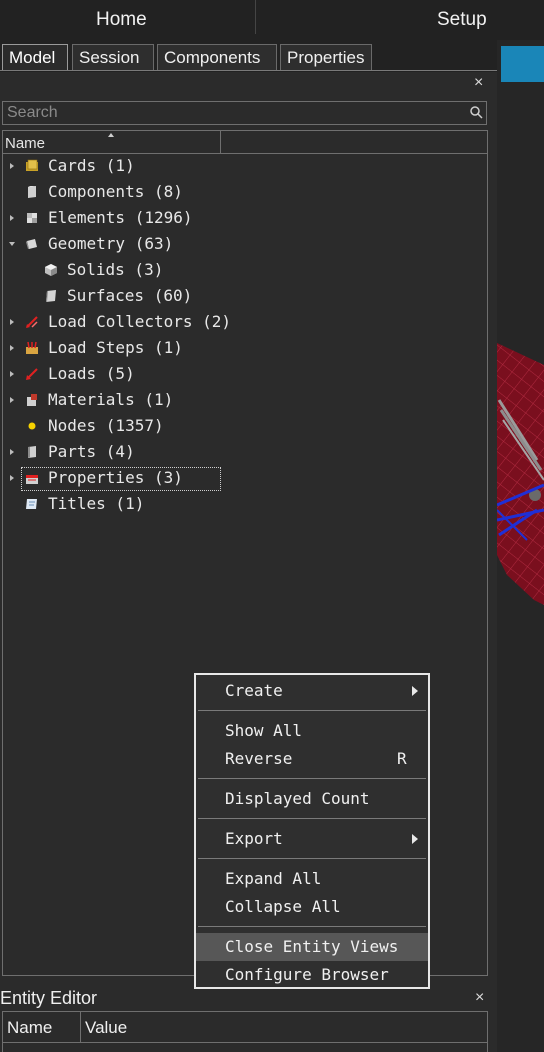 The image size is (544, 1052). Describe the element at coordinates (106, 1028) in the screenshot. I see `column-header-value: Value` at that location.